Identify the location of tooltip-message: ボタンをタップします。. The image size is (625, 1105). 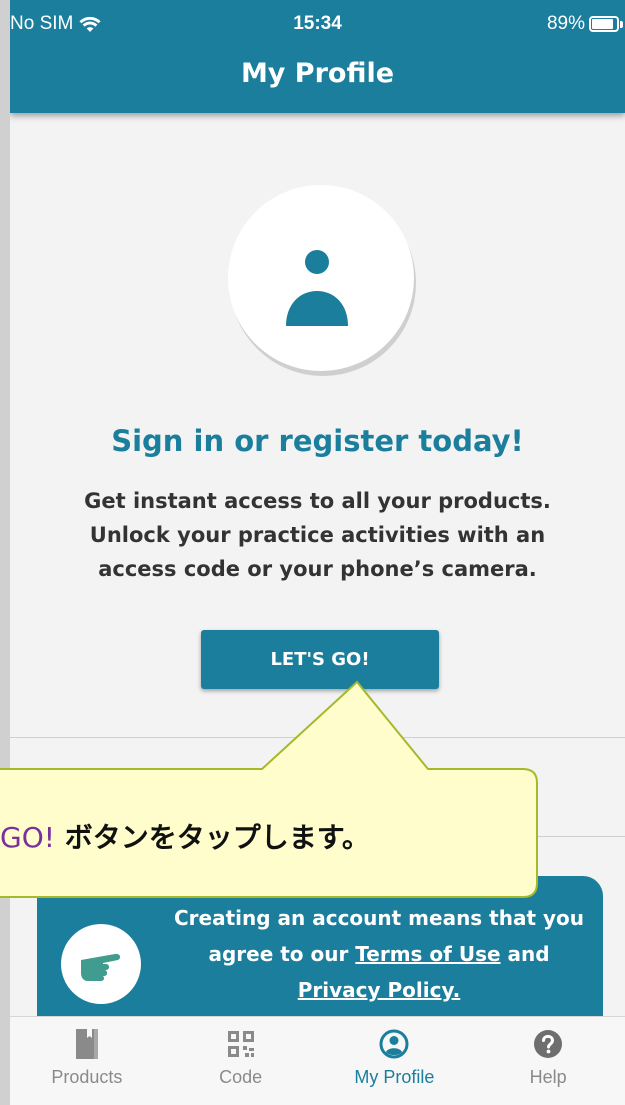
(212, 837).